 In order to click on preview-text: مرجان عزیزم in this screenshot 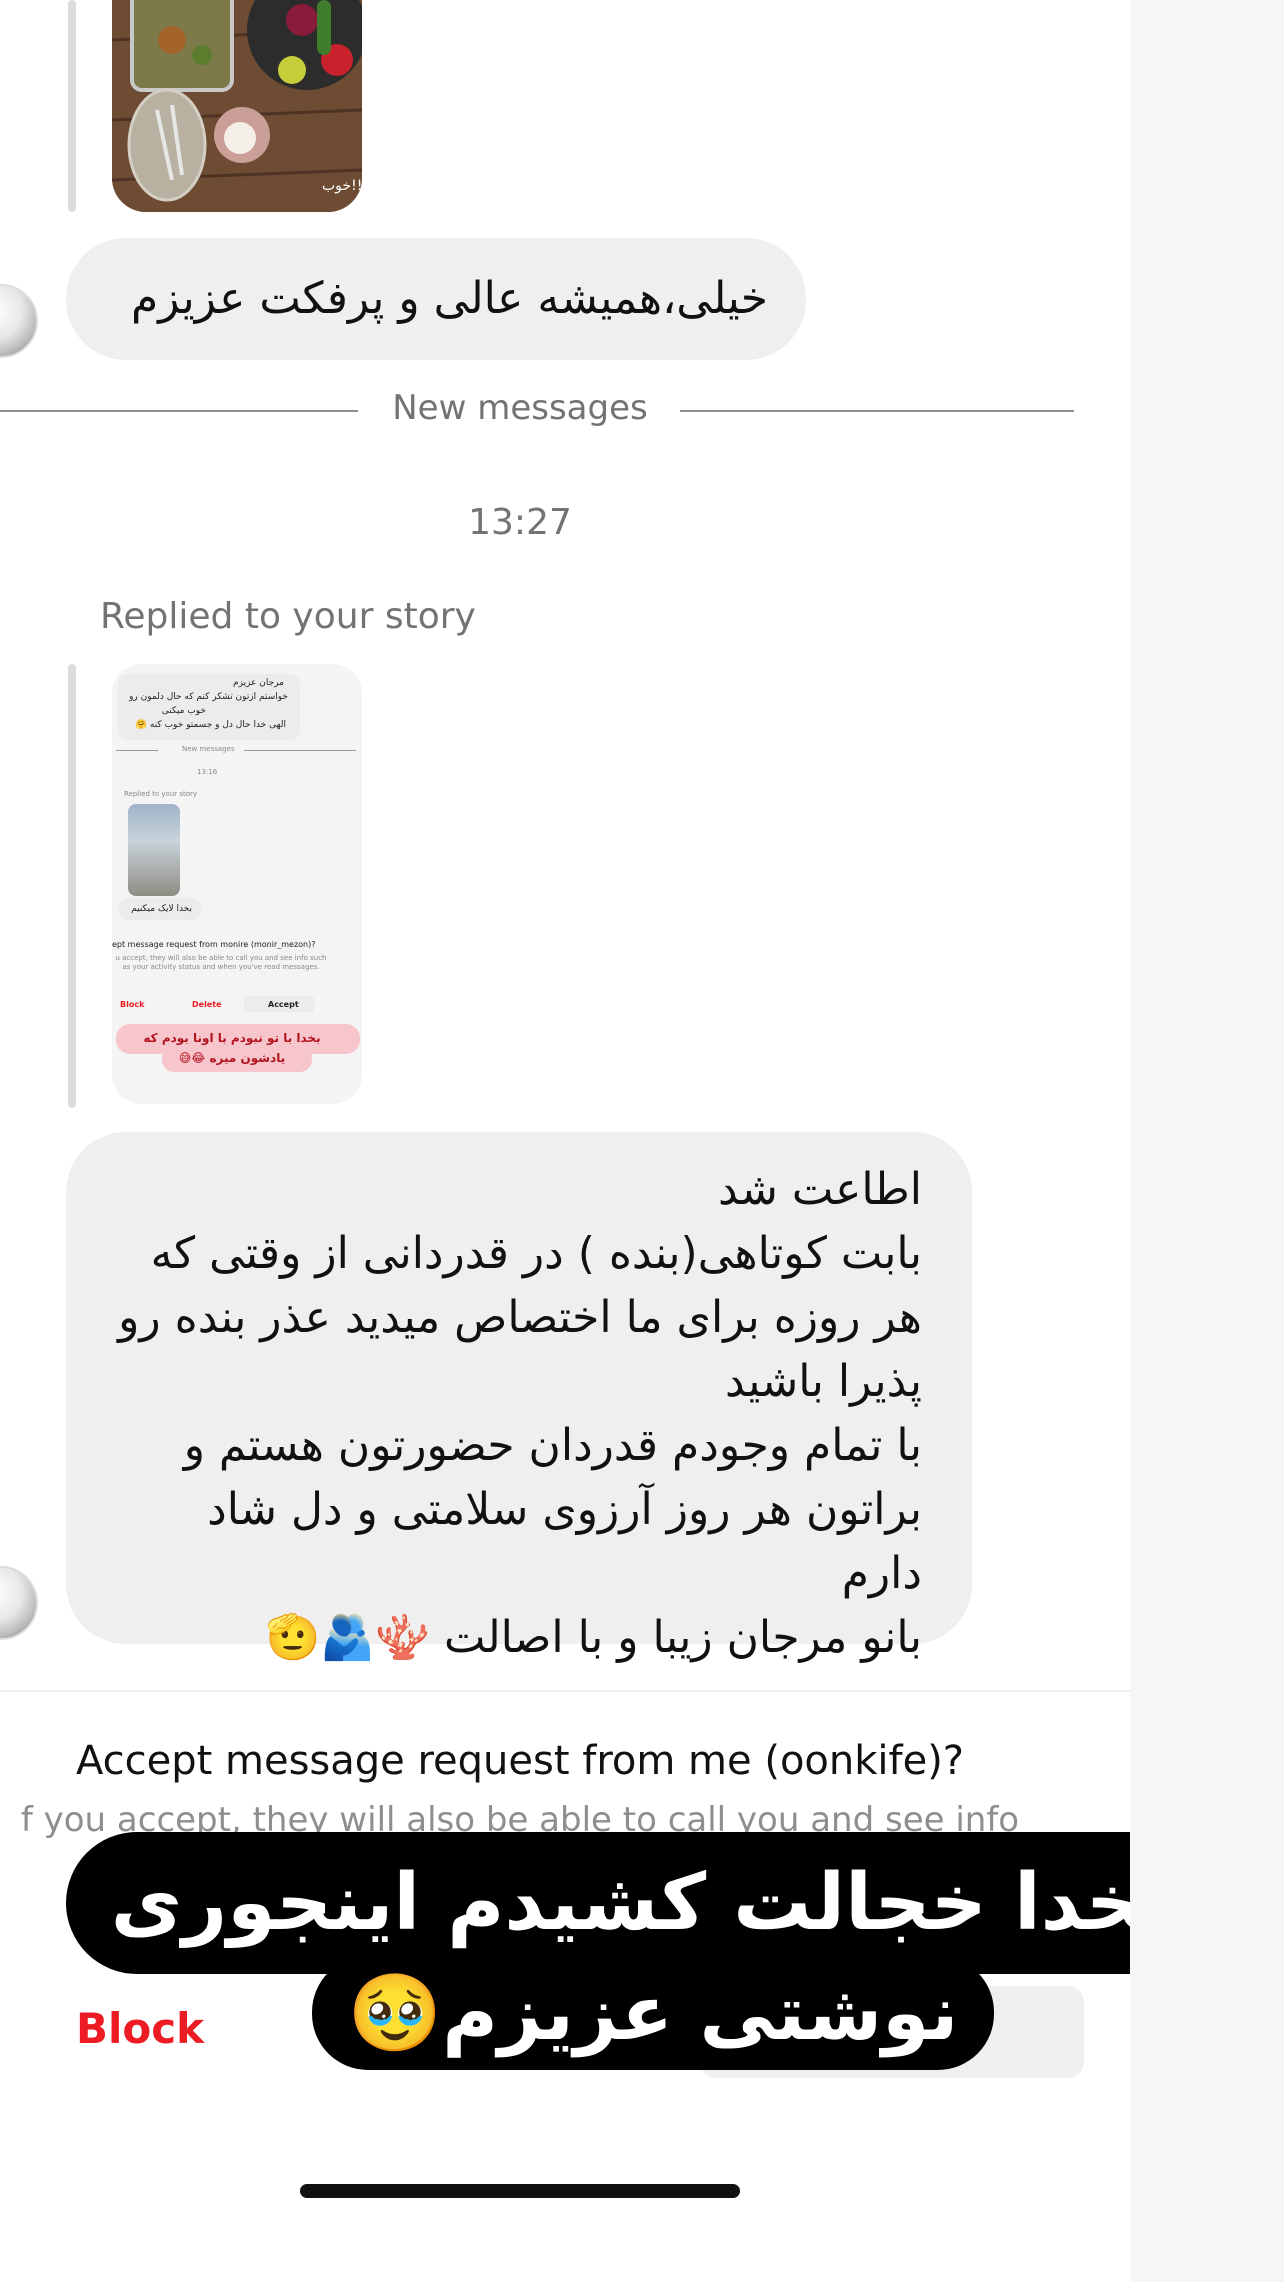, I will do `click(258, 683)`.